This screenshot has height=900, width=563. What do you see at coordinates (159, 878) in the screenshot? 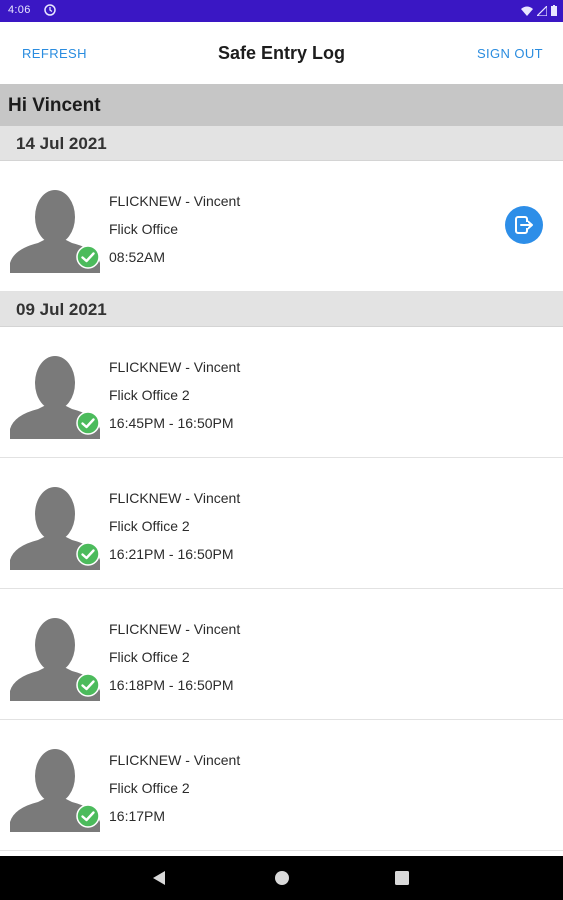
I see `back-icon` at bounding box center [159, 878].